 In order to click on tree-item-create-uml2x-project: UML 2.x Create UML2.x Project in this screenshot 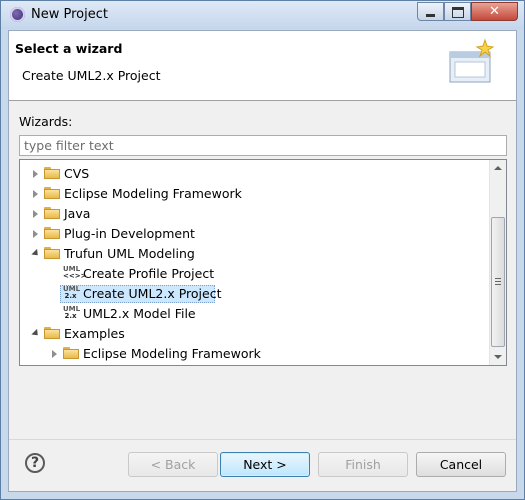, I will do `click(254, 294)`.